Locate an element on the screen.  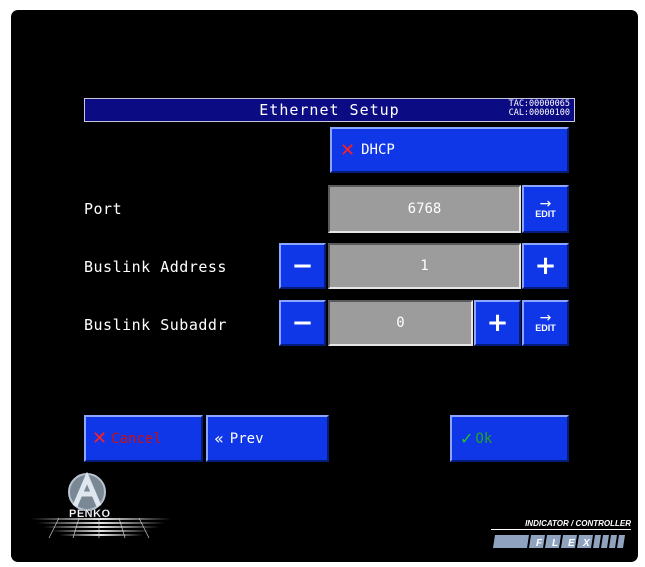
logo-text: PENKO is located at coordinates (90, 514).